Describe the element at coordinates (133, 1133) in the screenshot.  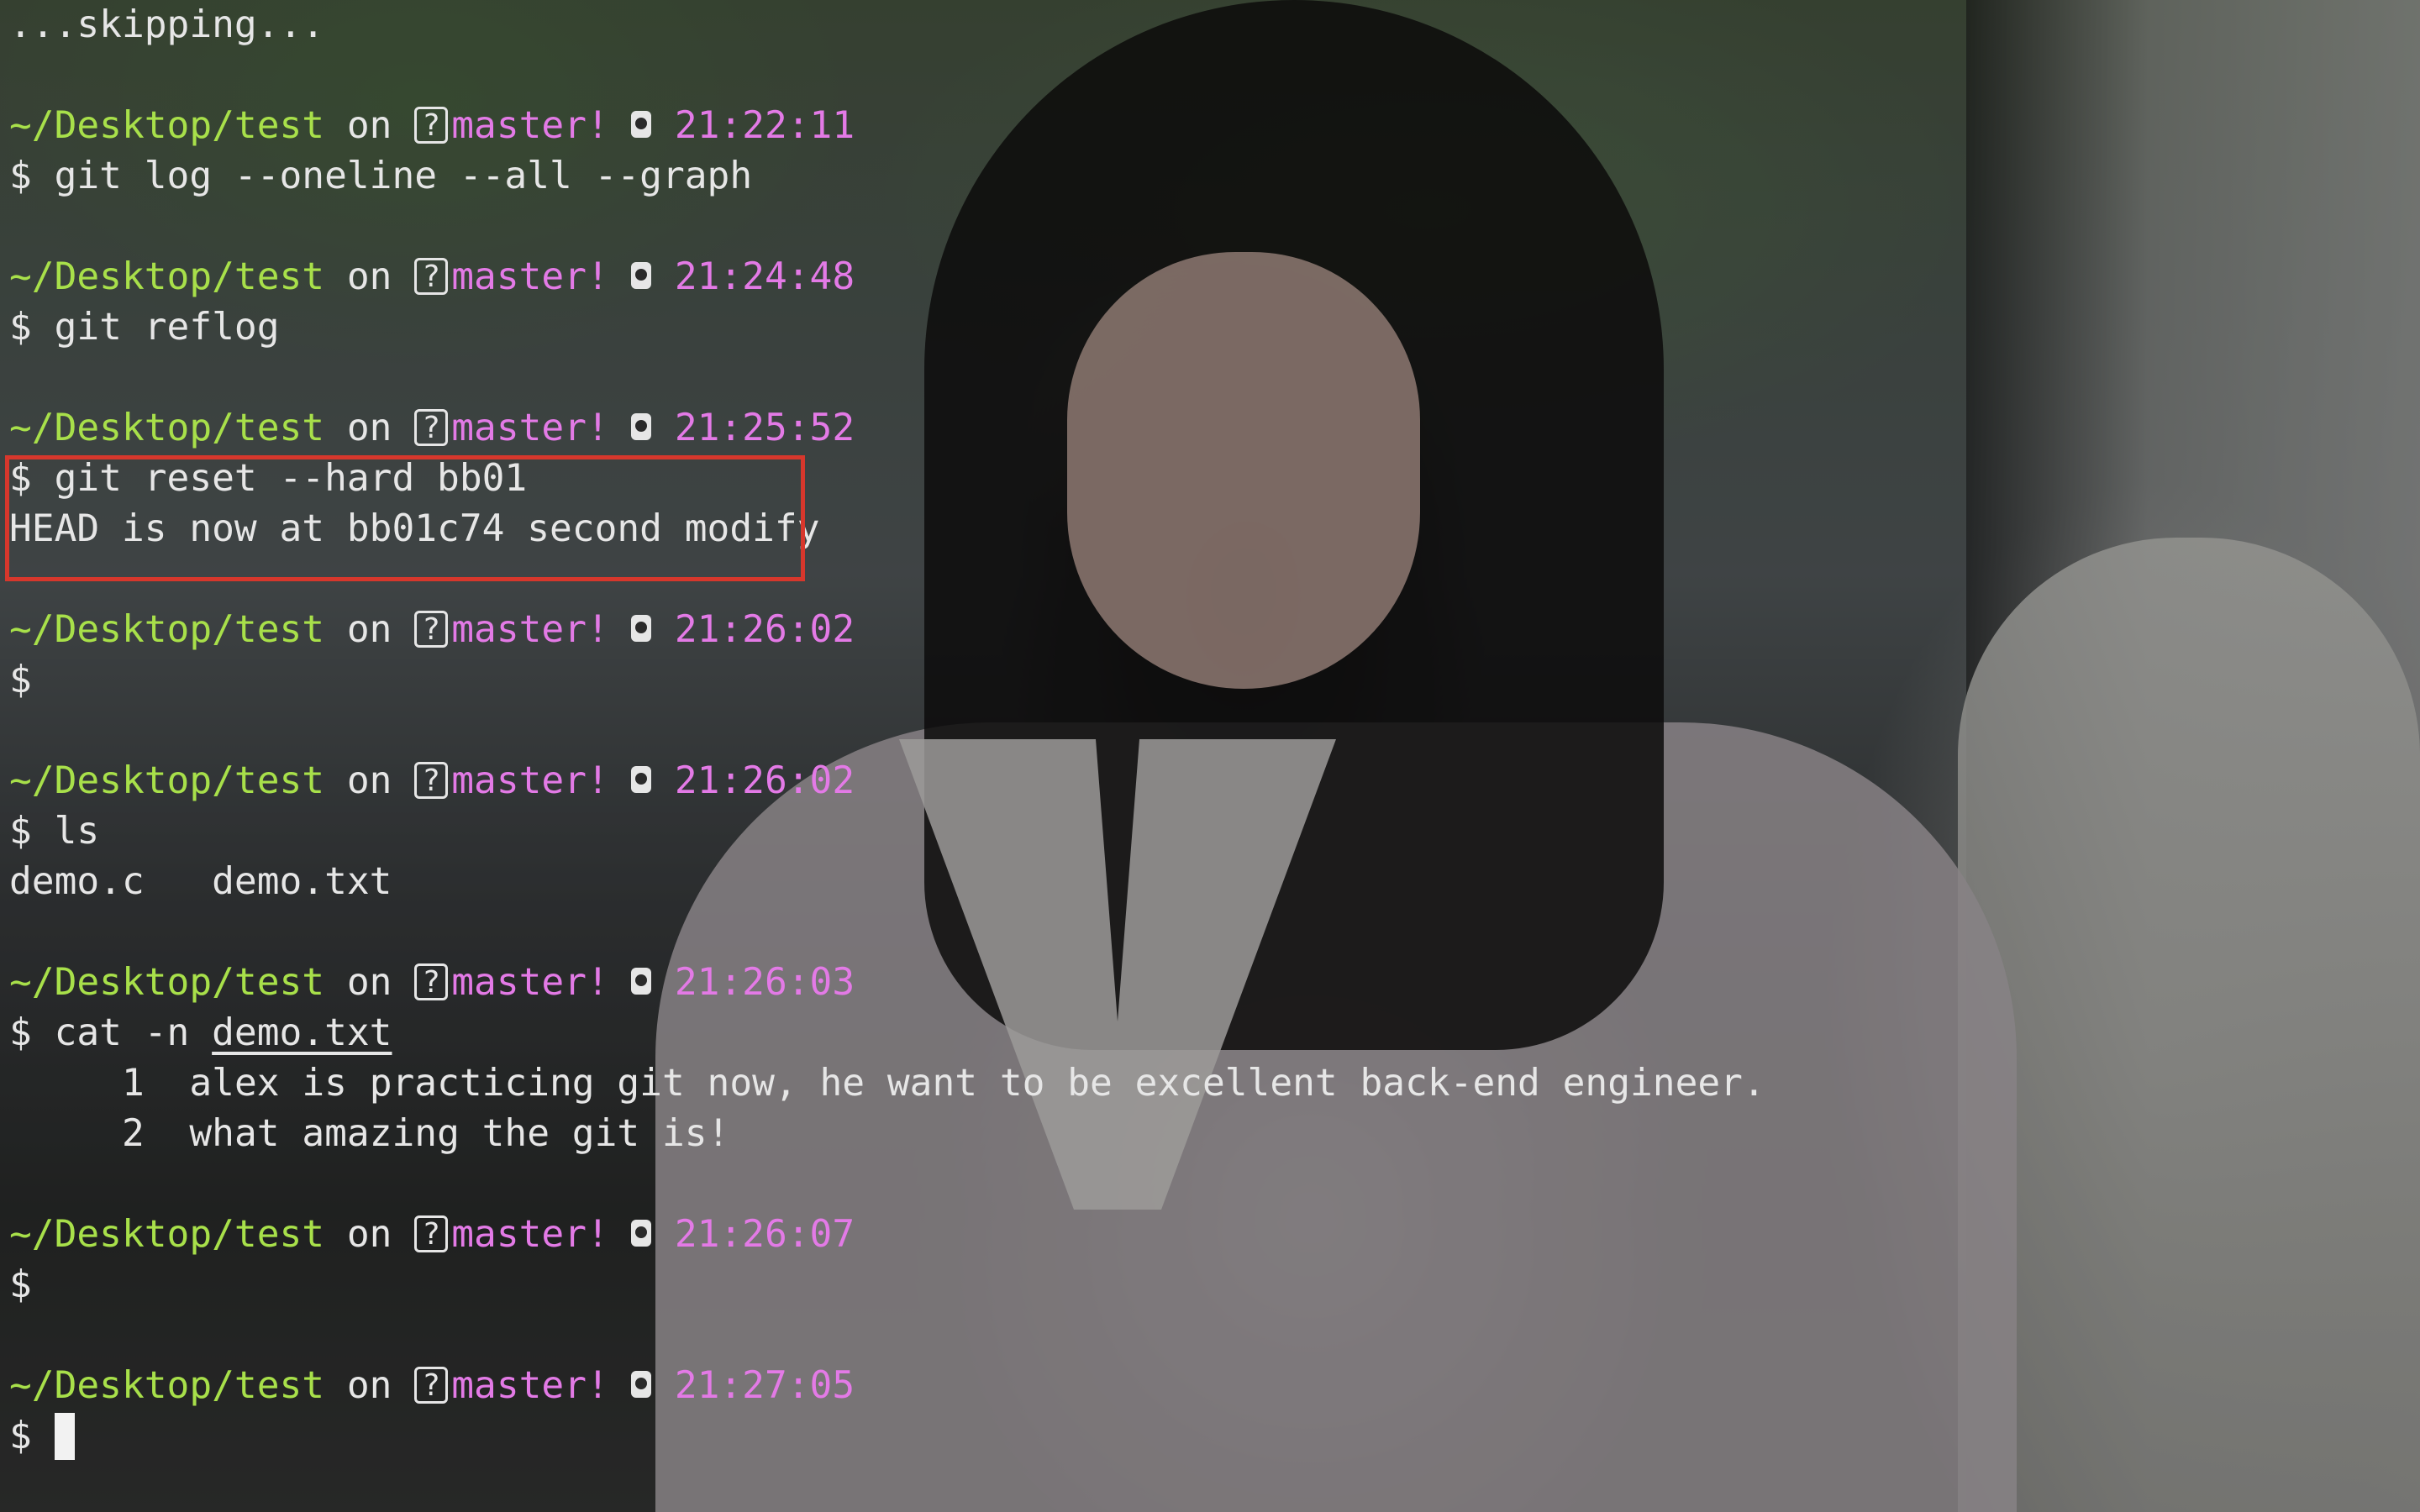
I see `line-number: 2` at that location.